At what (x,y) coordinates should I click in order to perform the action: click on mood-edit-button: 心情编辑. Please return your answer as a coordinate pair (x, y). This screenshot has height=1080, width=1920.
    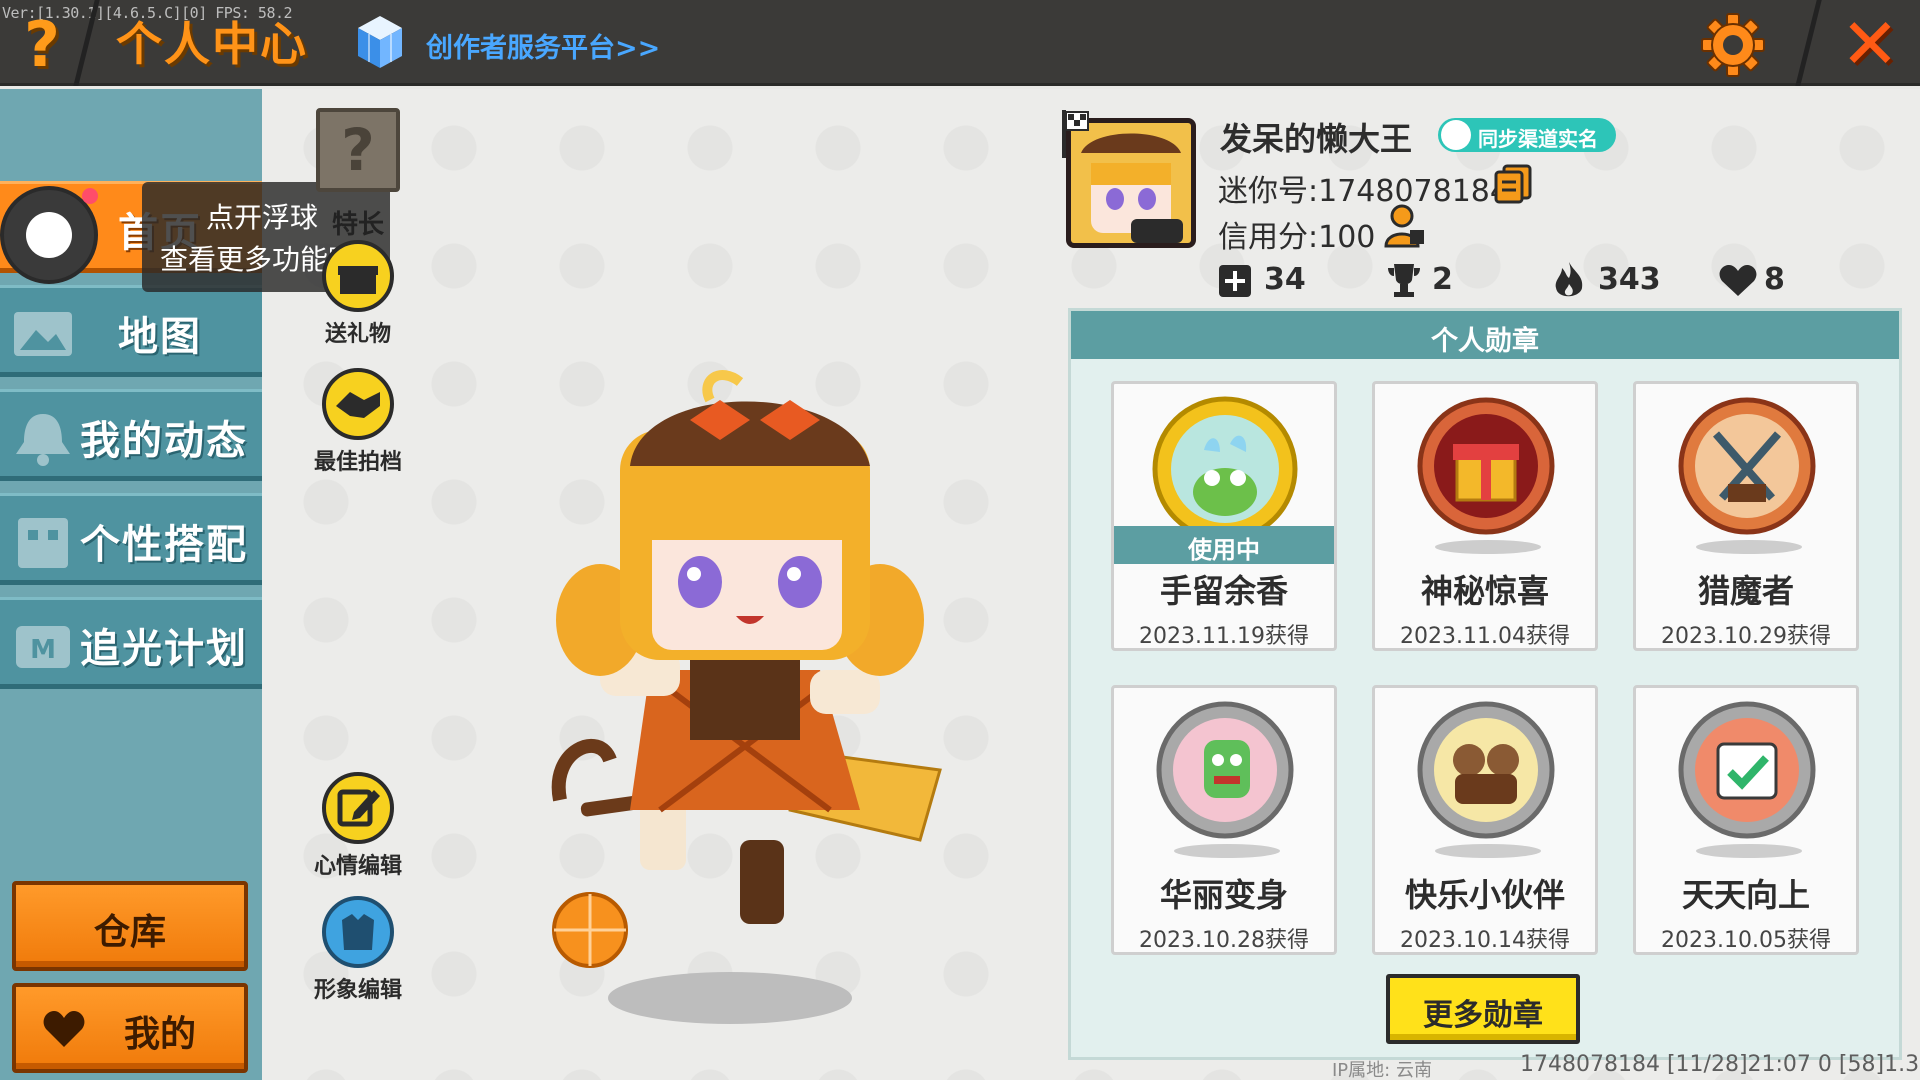
    Looking at the image, I should click on (358, 825).